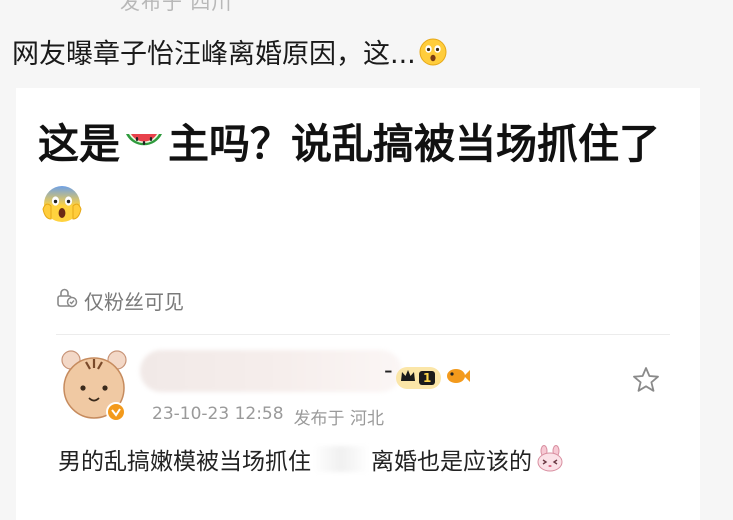 This screenshot has width=733, height=520. I want to click on comment-redaction, so click(341, 459).